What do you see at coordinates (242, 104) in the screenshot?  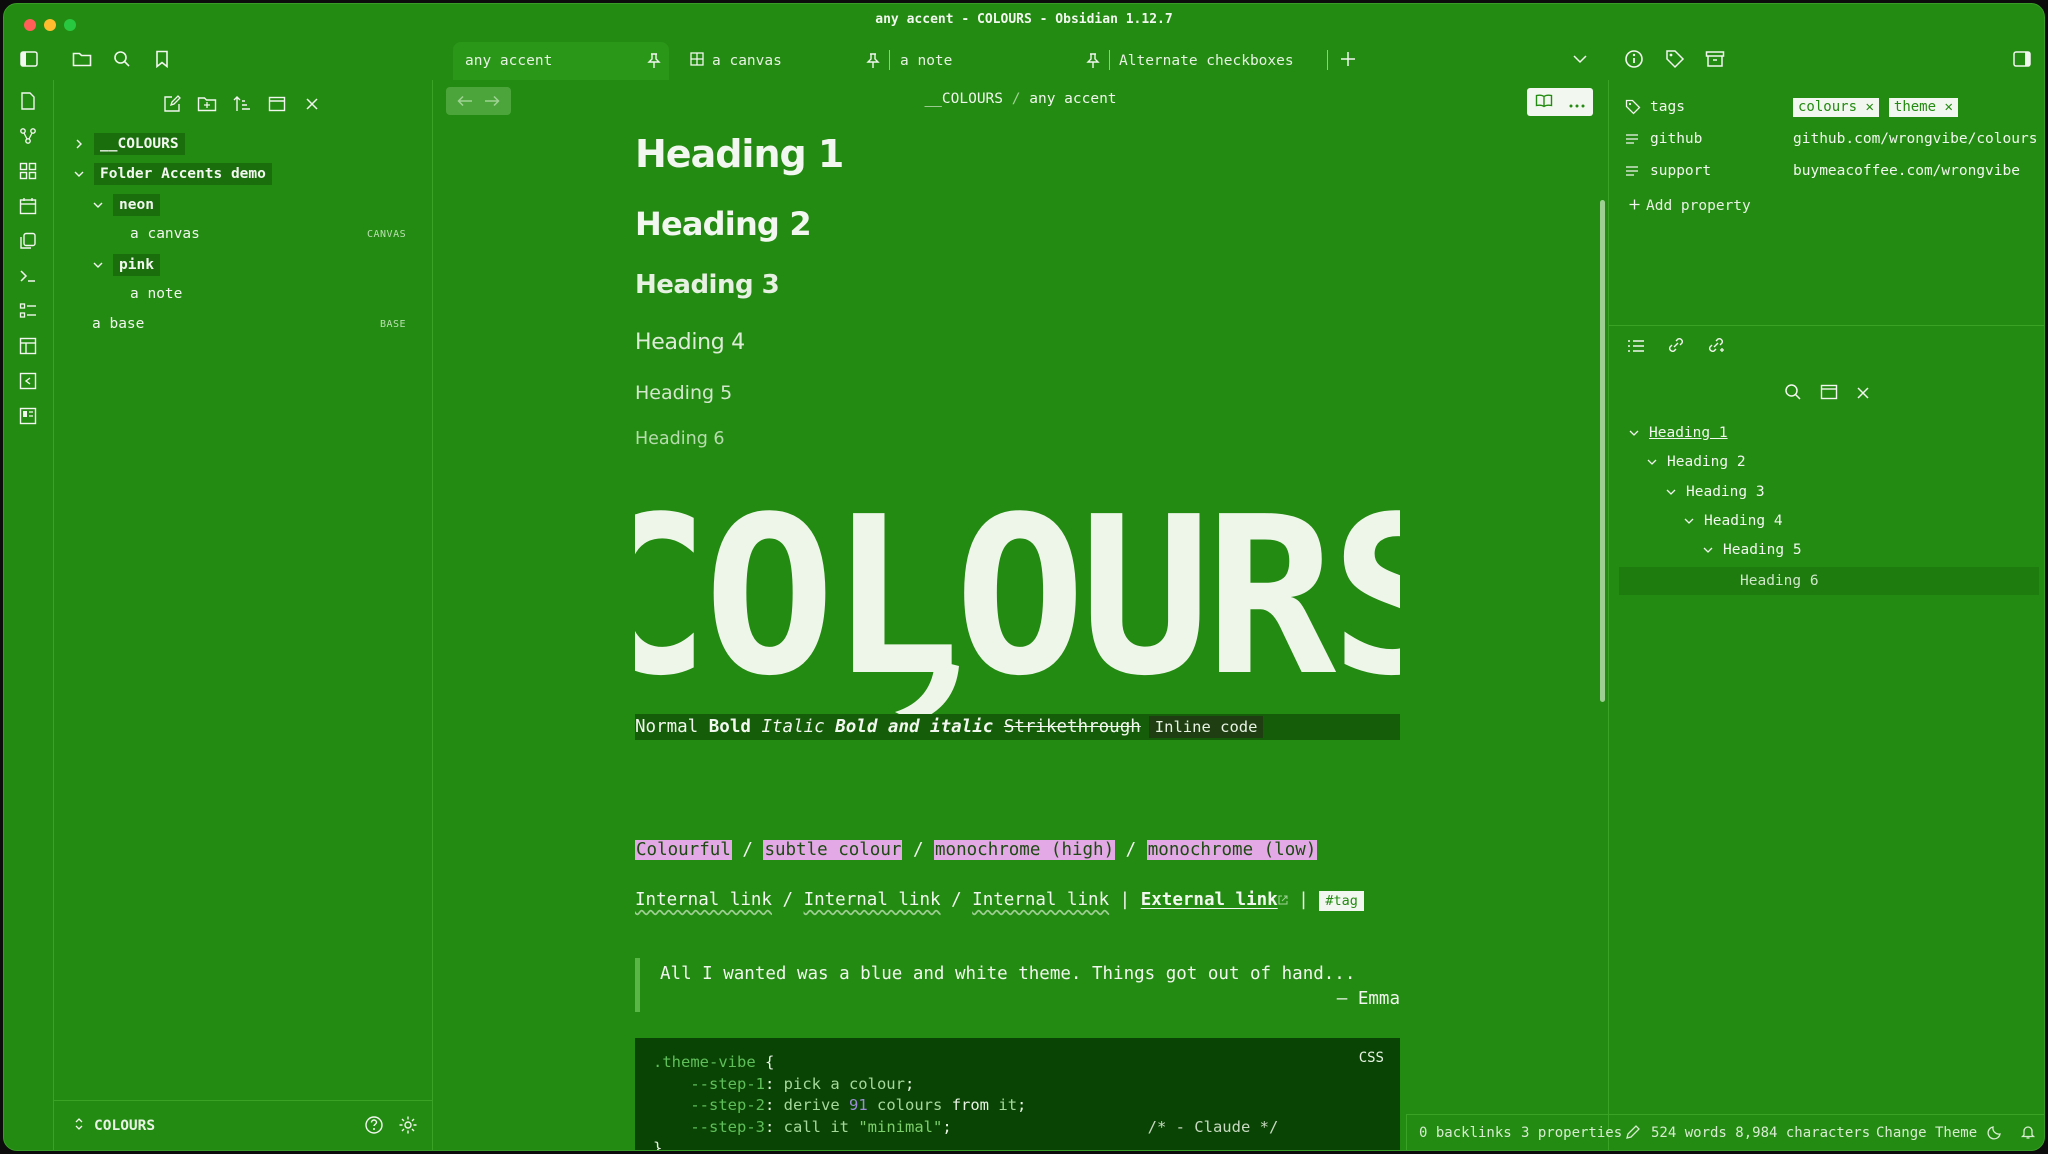 I see `sort-button` at bounding box center [242, 104].